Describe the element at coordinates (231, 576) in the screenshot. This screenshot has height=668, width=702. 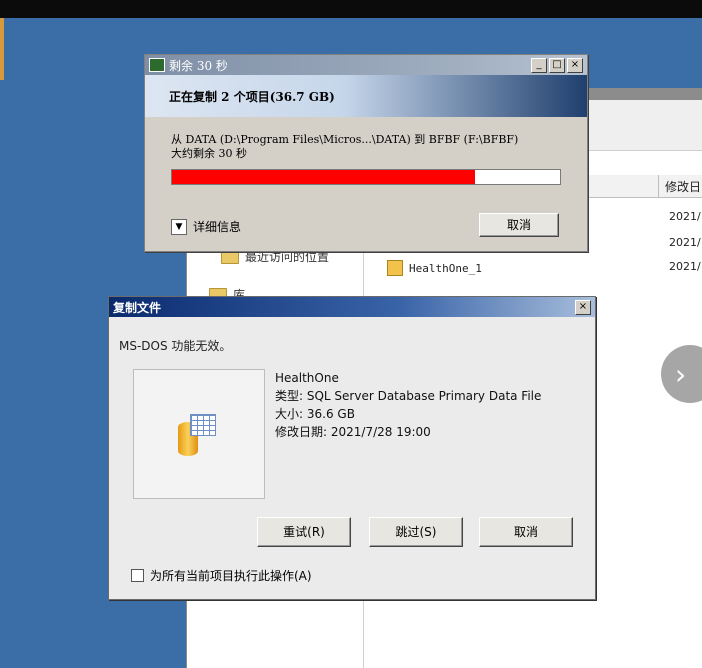
I see `apply-to-all-label: 为所有当前项目执行此操作(A)` at that location.